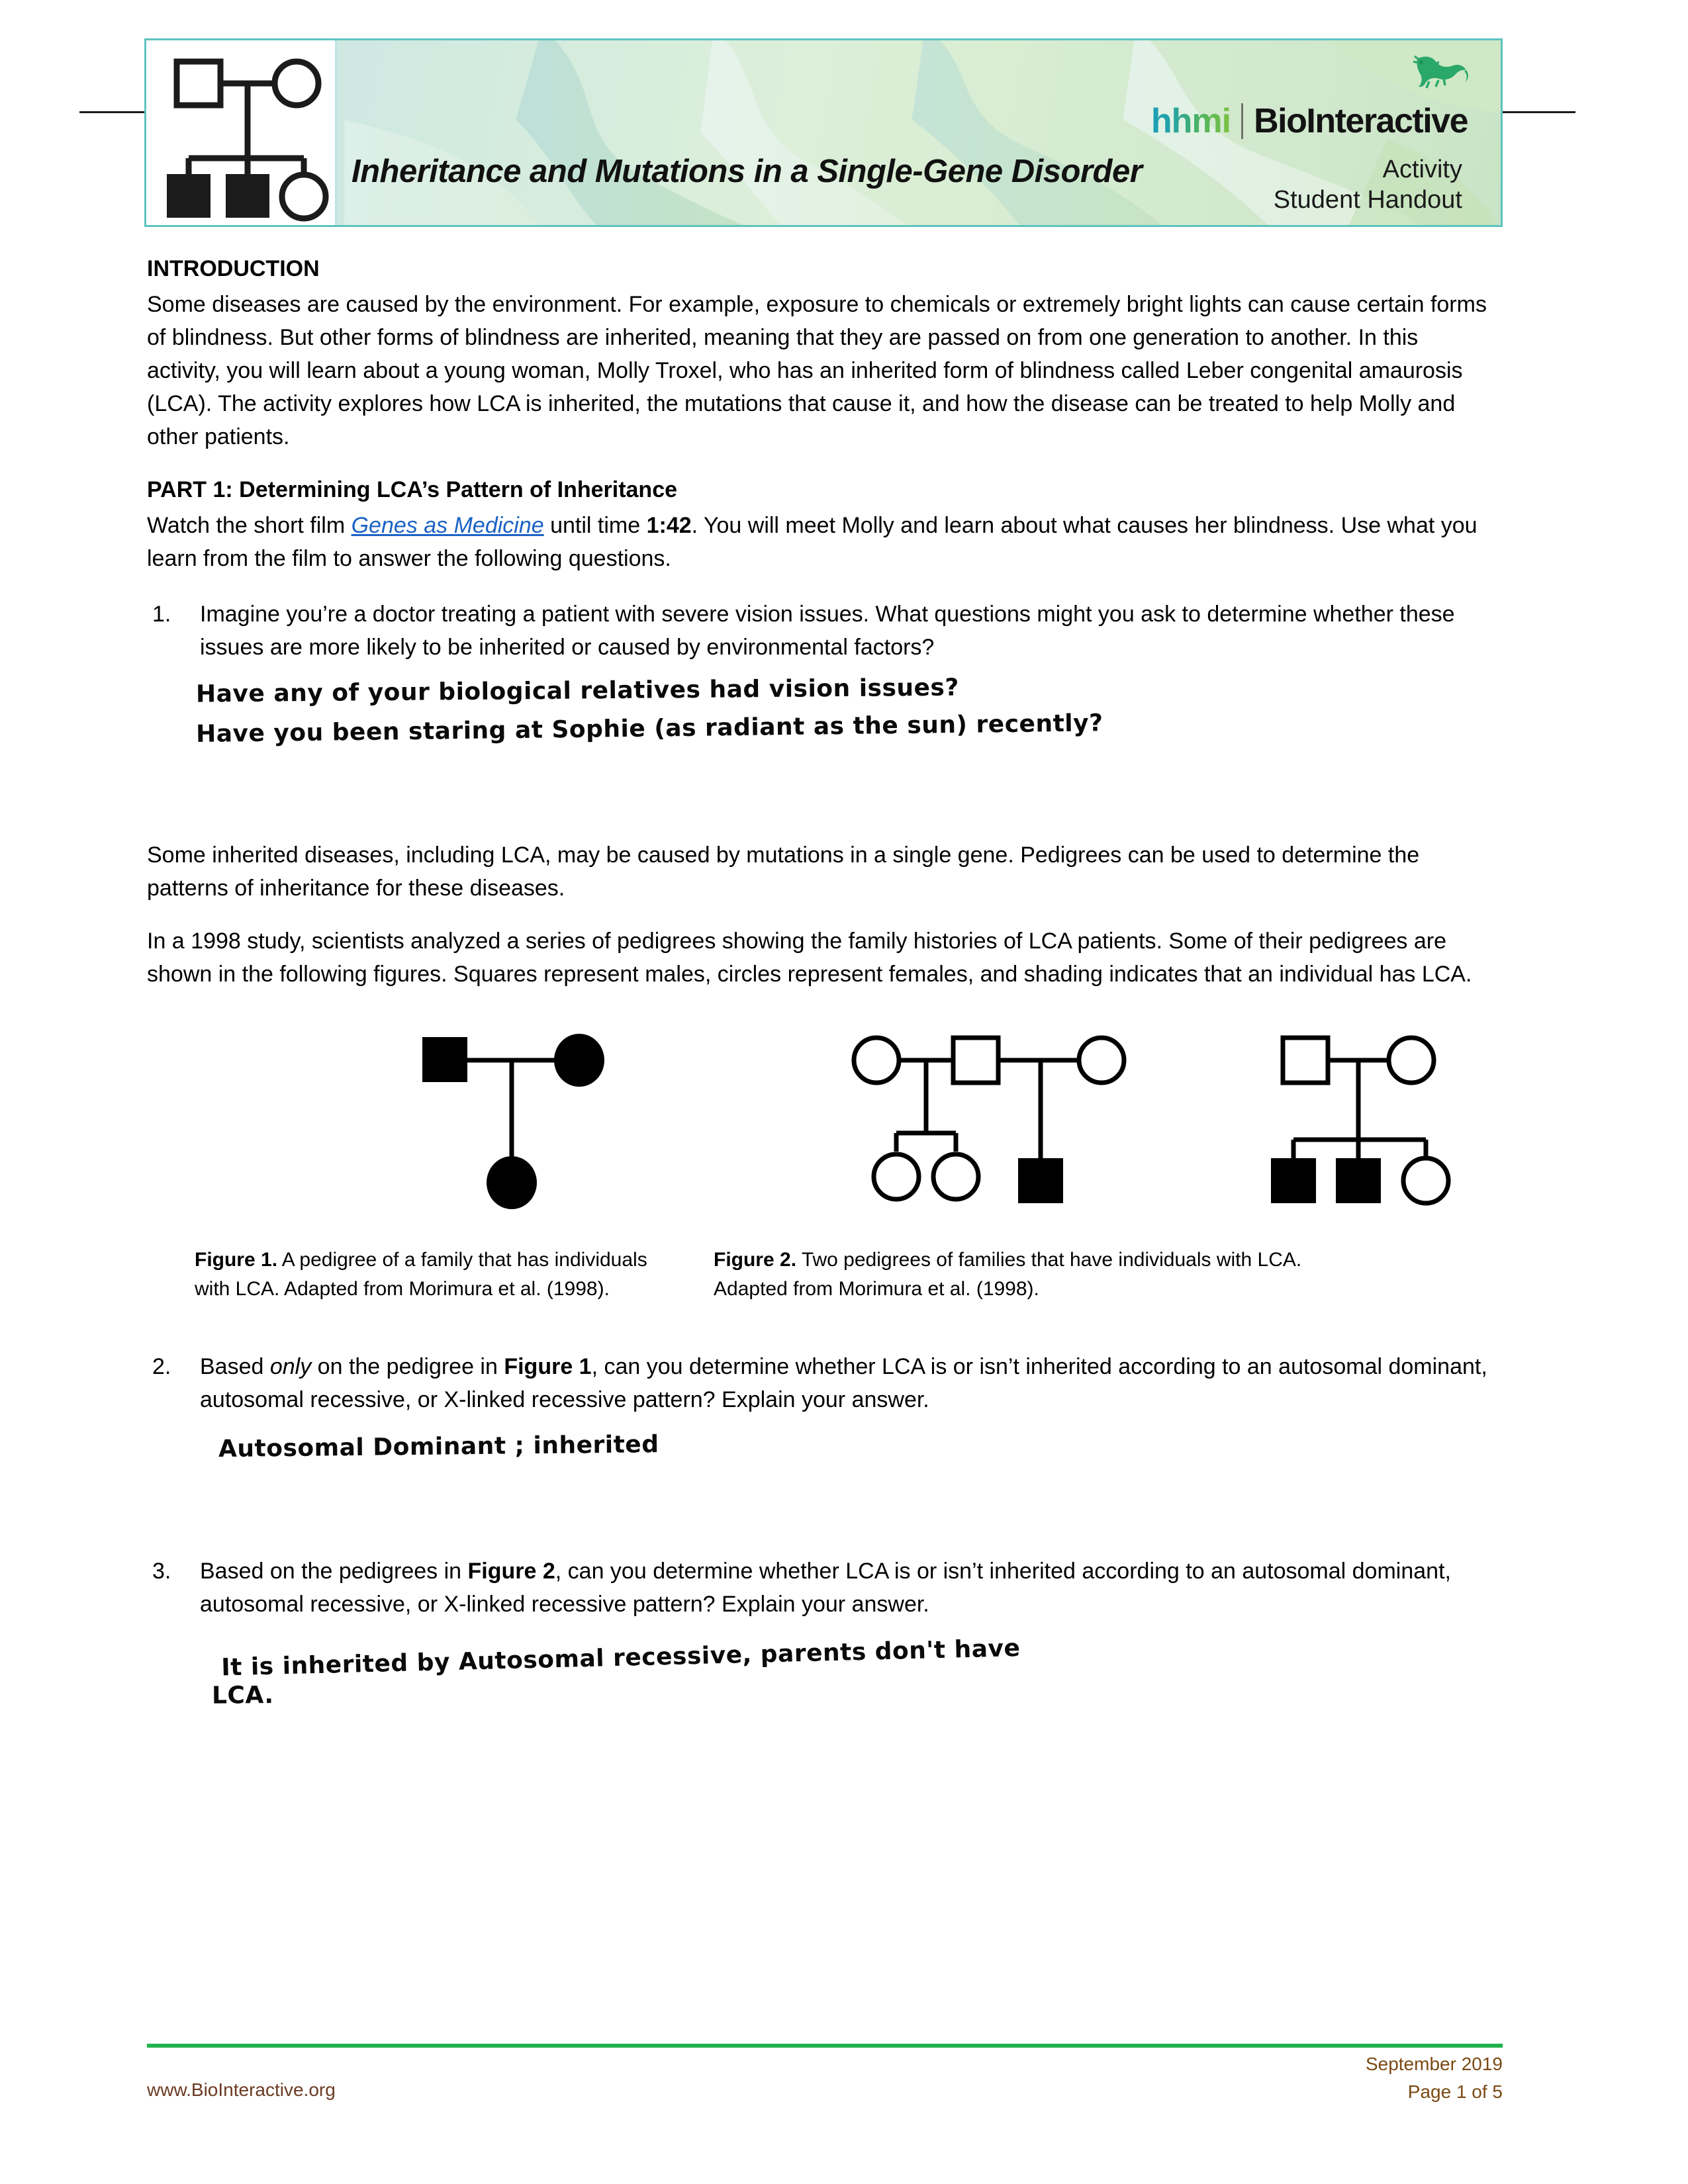 This screenshot has width=1688, height=2184. I want to click on figure-1-father-affected-male, so click(444, 1060).